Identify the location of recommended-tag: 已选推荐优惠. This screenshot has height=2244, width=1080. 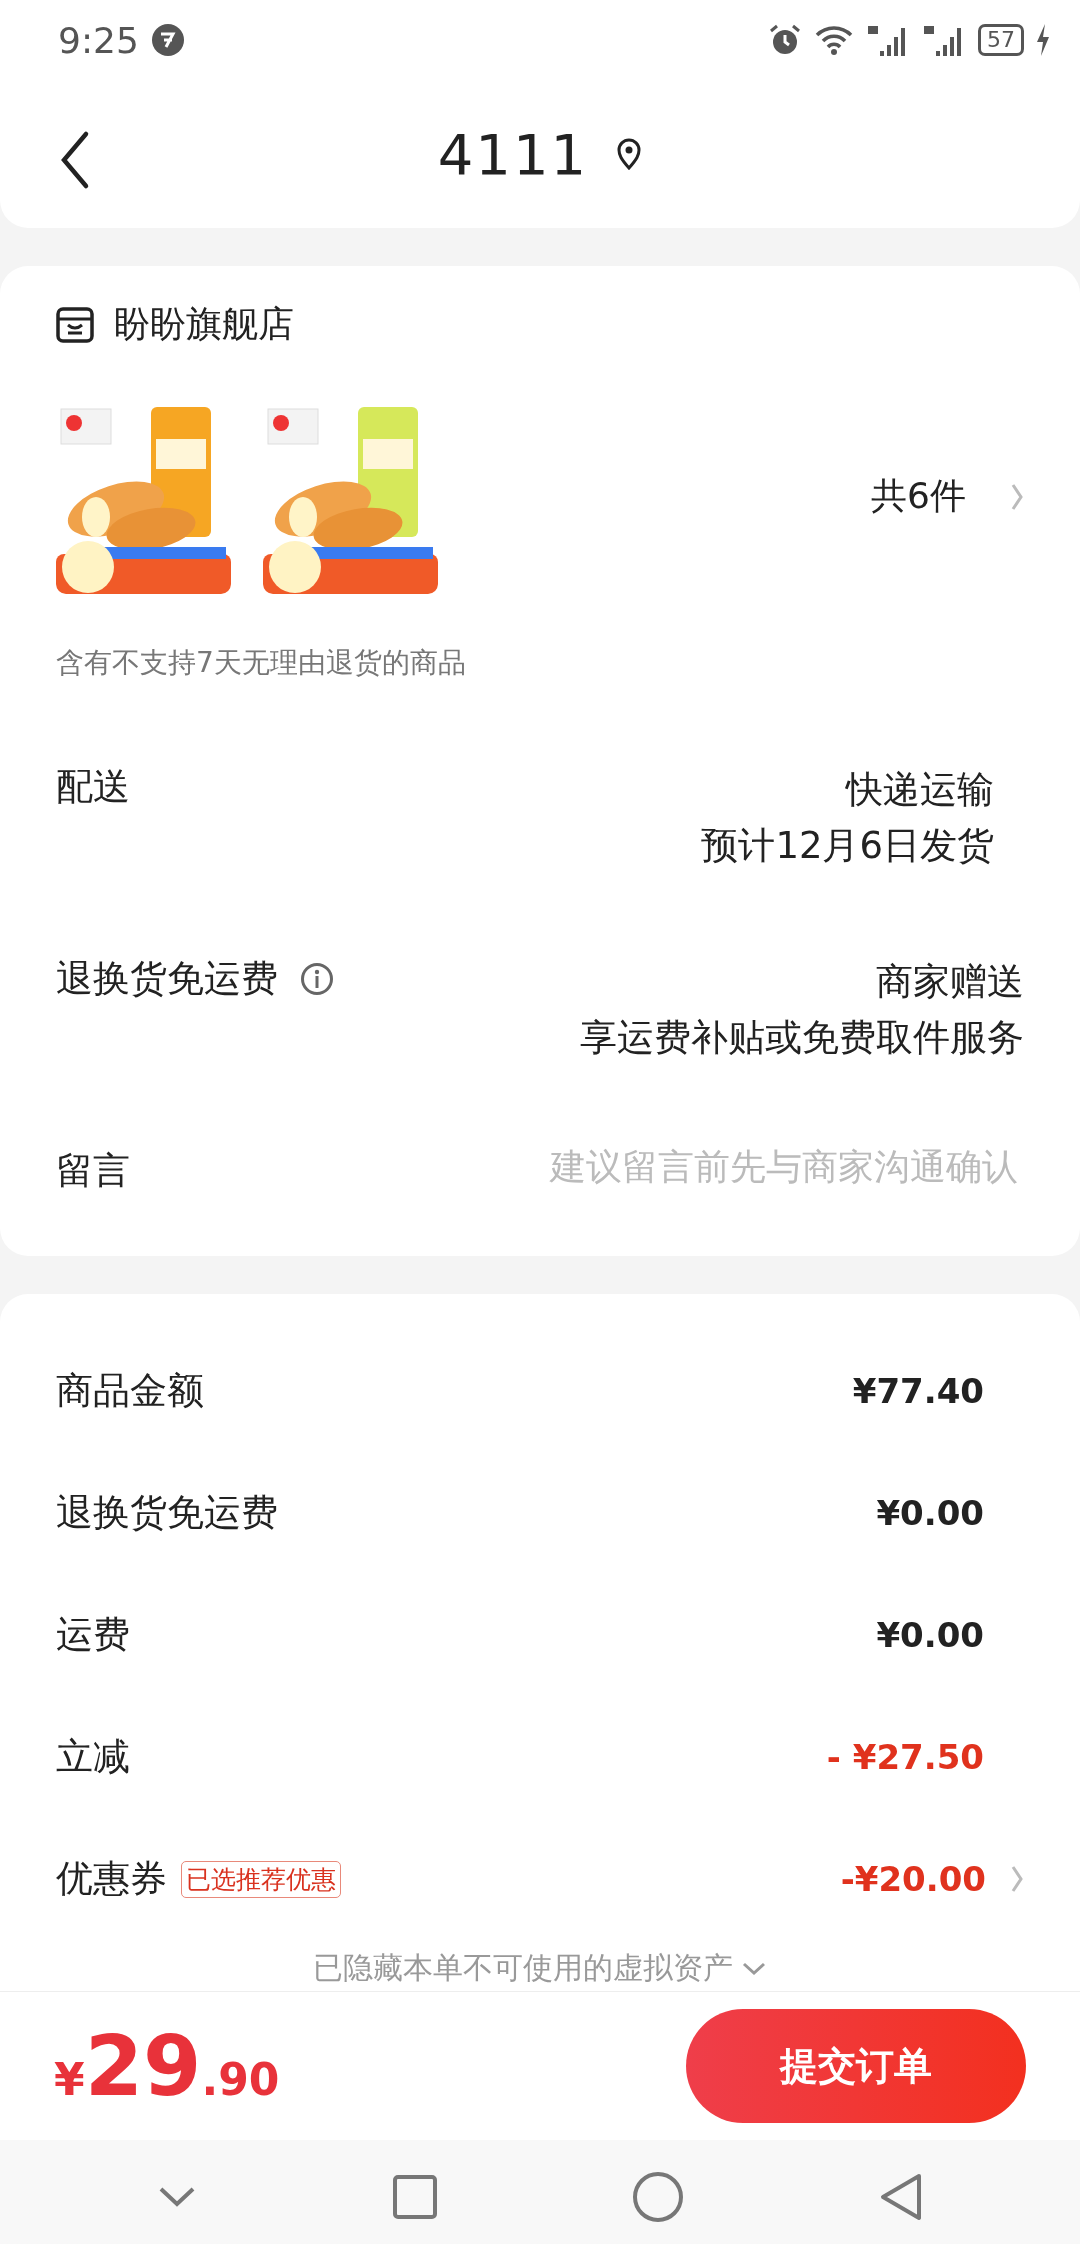
(261, 1879).